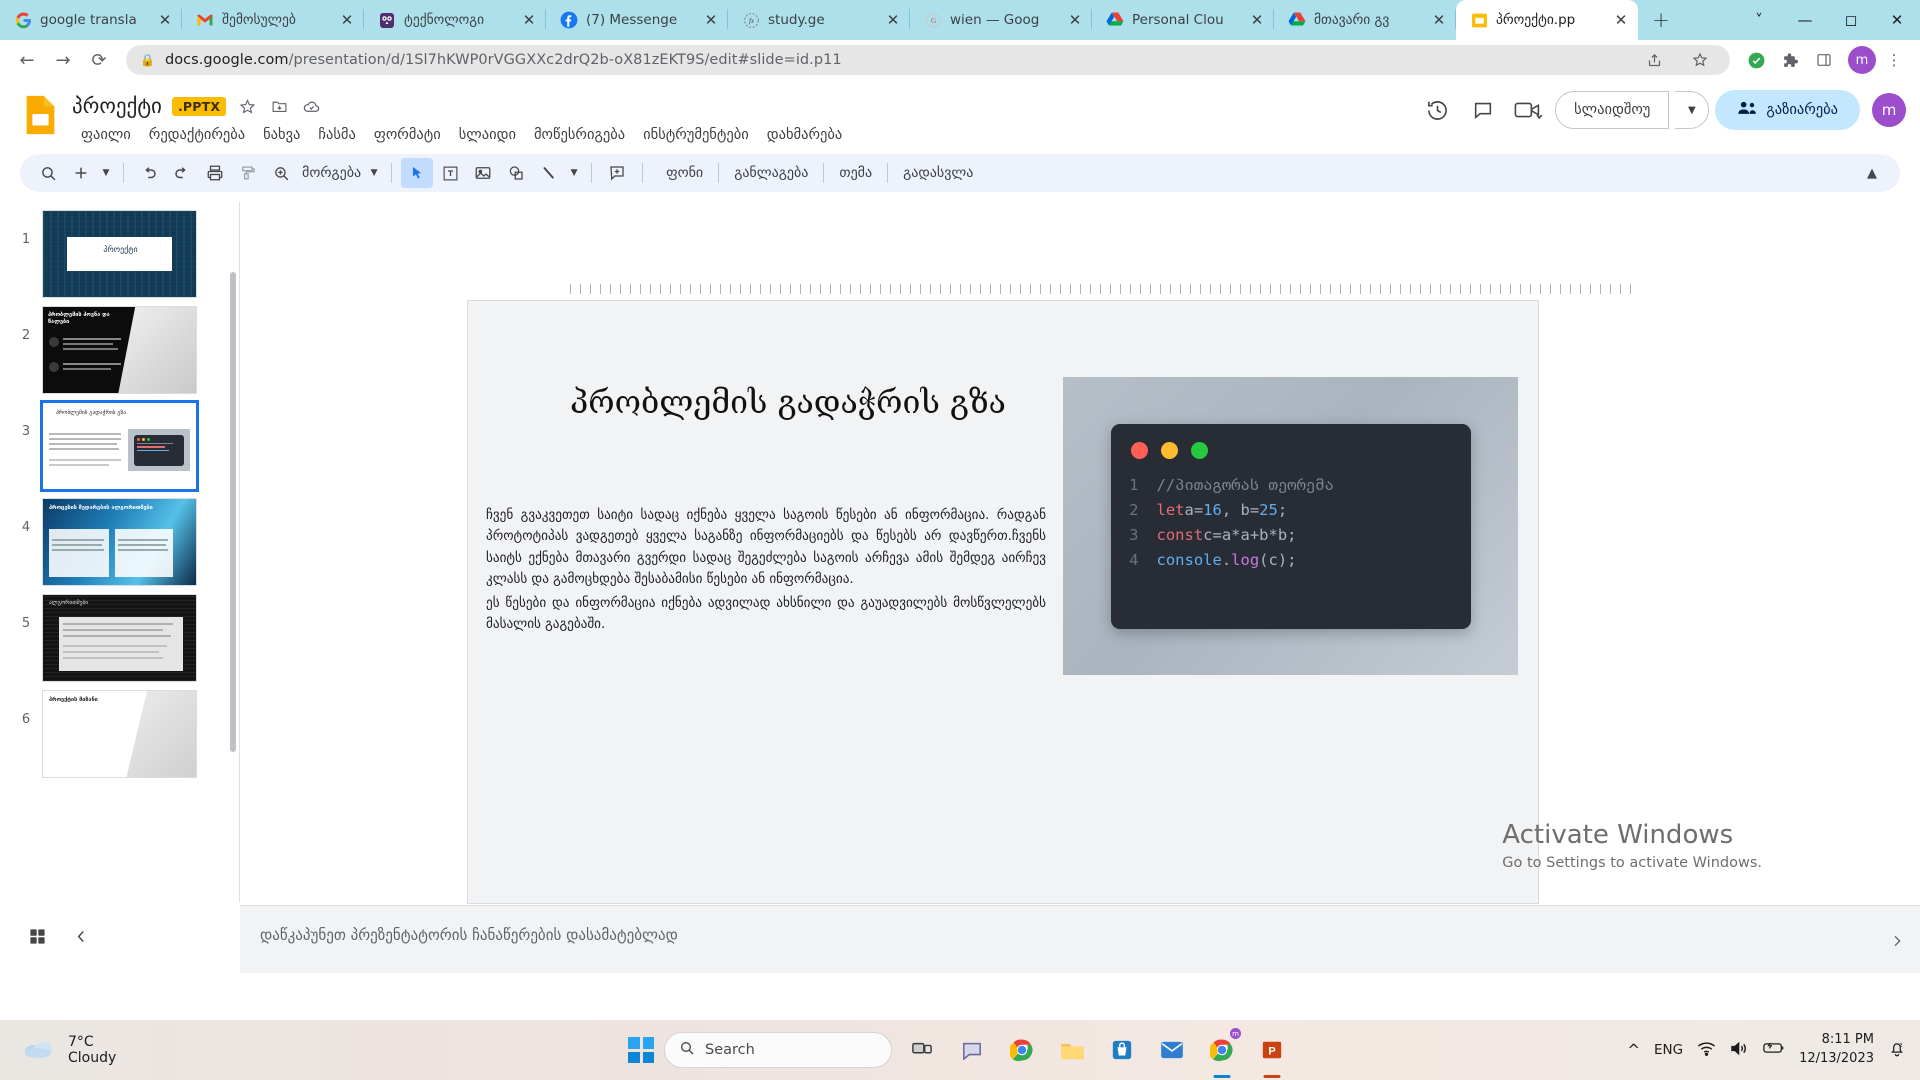 Image resolution: width=1920 pixels, height=1080 pixels. I want to click on menu-view: ნახვა, so click(281, 135).